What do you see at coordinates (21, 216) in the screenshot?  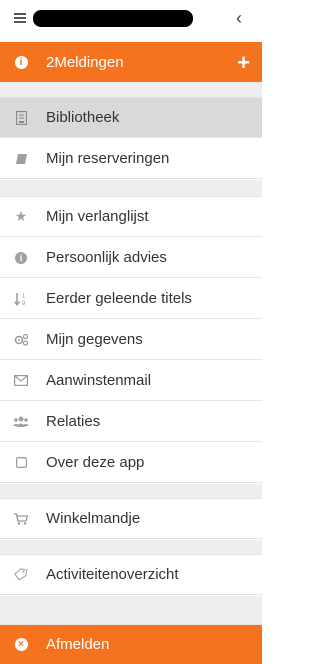 I see `star-icon: ★` at bounding box center [21, 216].